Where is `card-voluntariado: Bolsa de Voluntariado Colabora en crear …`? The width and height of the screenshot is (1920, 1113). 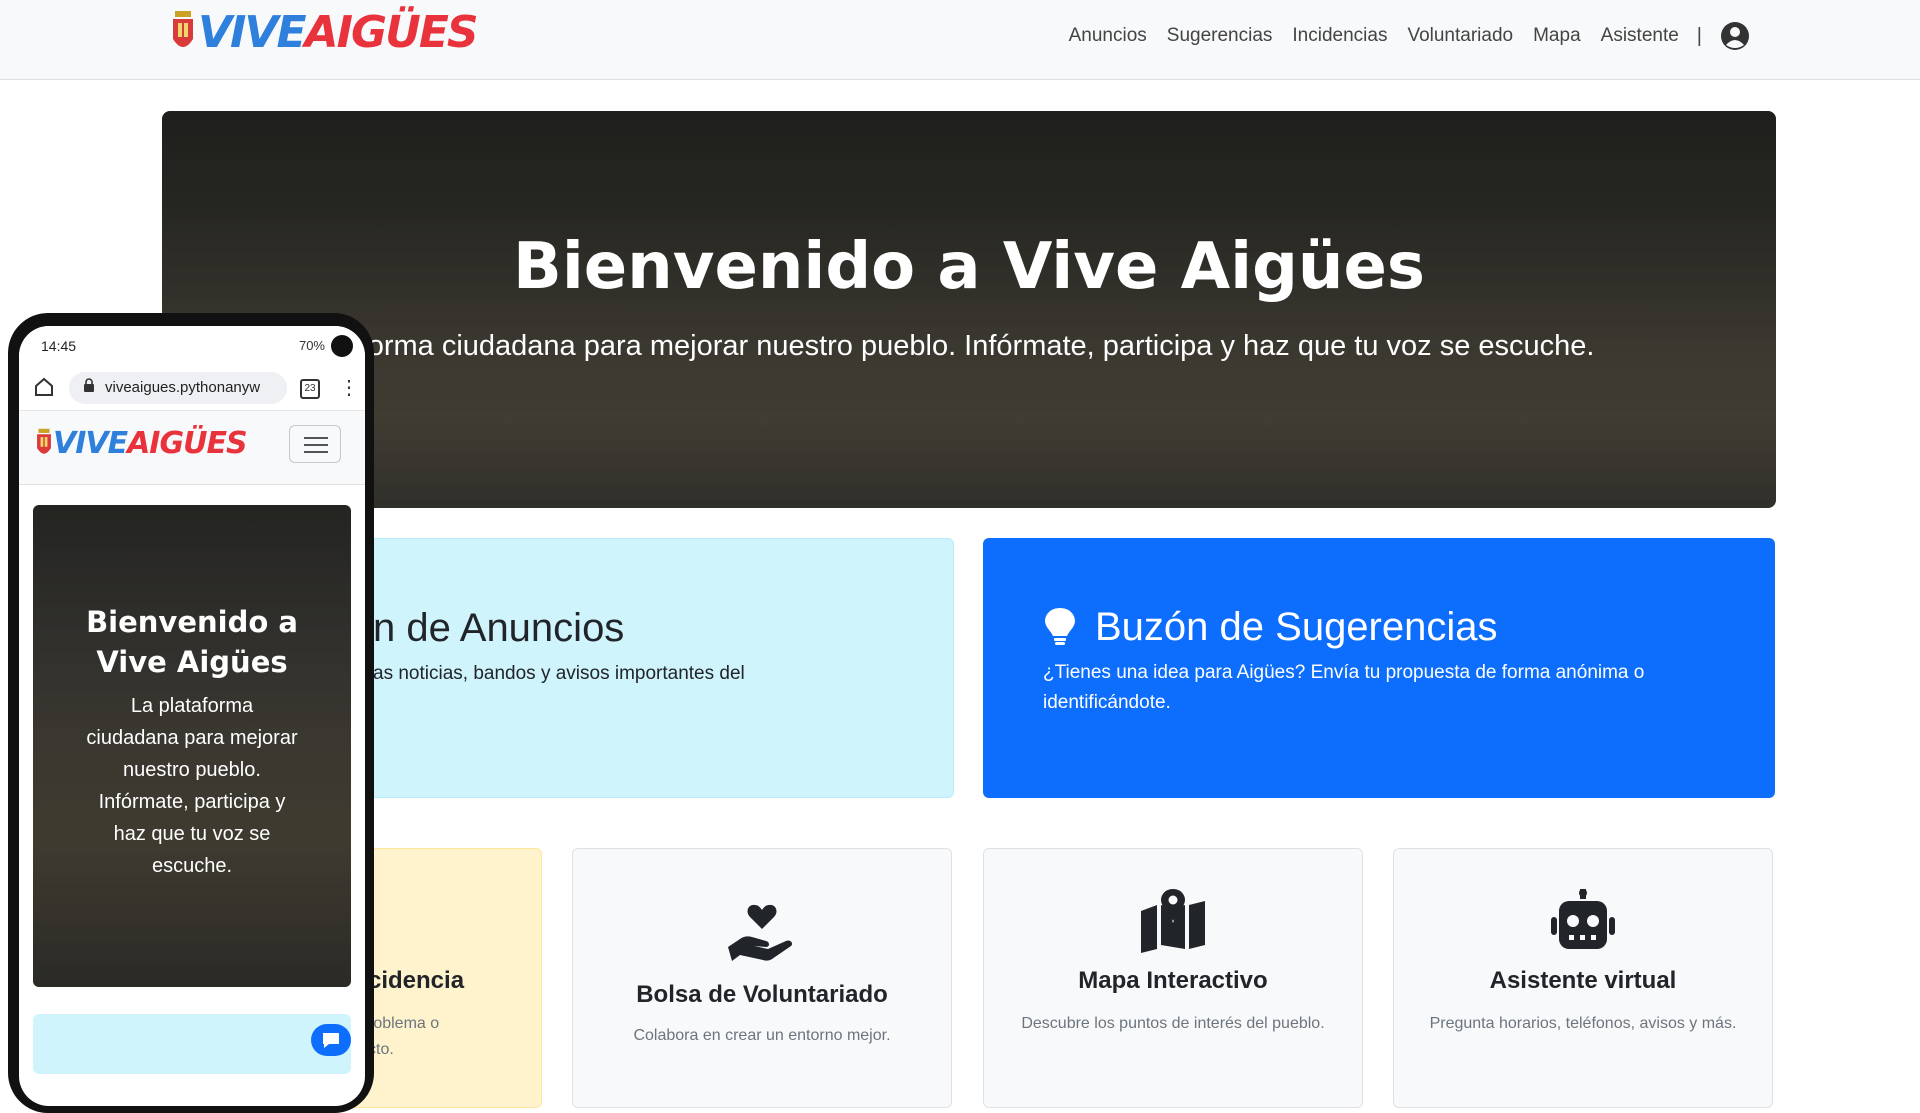 card-voluntariado: Bolsa de Voluntariado Colabora en crear … is located at coordinates (762, 978).